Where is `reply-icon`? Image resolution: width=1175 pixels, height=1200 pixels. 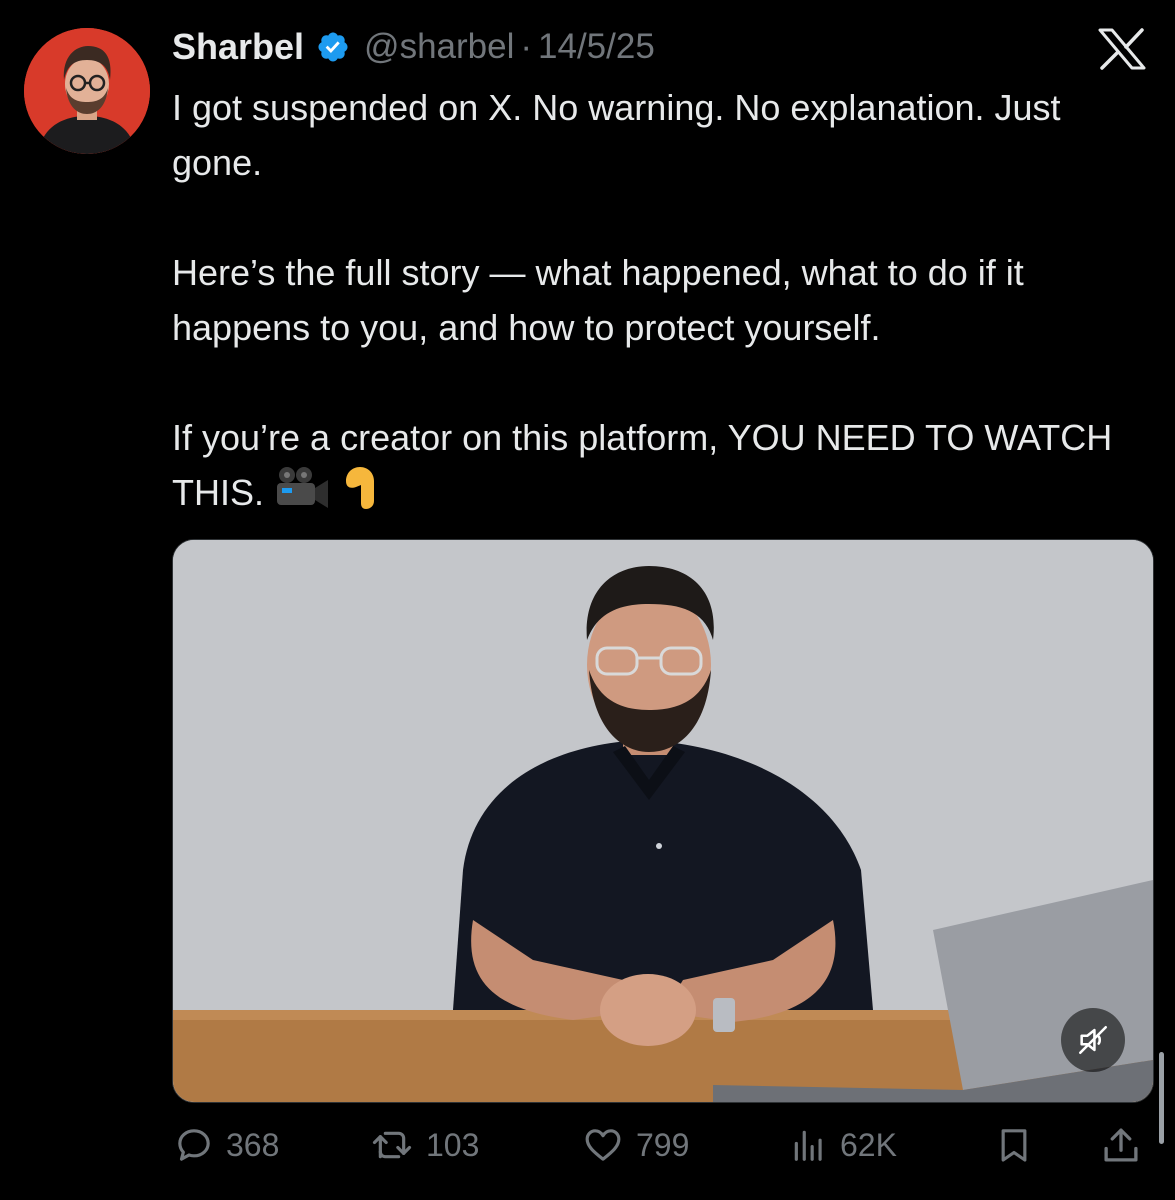 reply-icon is located at coordinates (194, 1145).